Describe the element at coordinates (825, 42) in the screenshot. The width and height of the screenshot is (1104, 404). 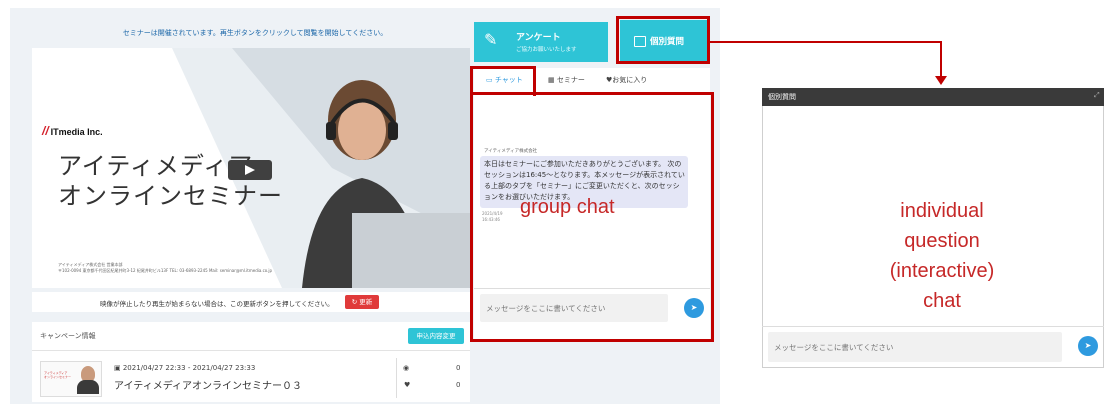
I see `connector-line` at that location.